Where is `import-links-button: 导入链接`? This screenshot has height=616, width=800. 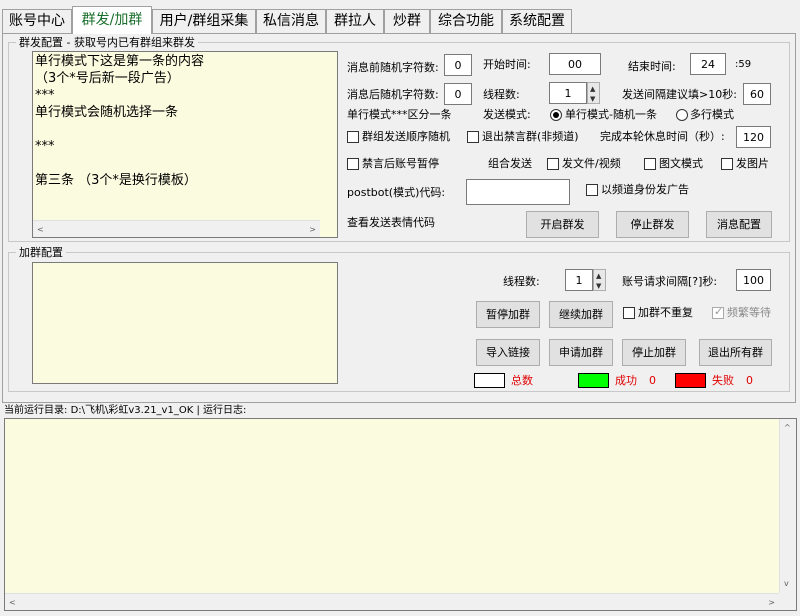 import-links-button: 导入链接 is located at coordinates (508, 352).